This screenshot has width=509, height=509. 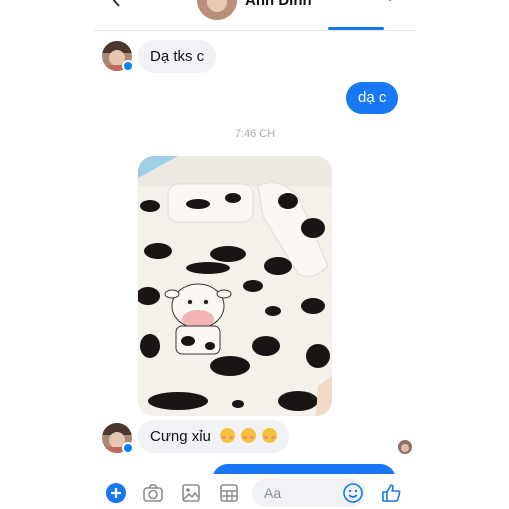 I want to click on sticker-icon, so click(x=229, y=493).